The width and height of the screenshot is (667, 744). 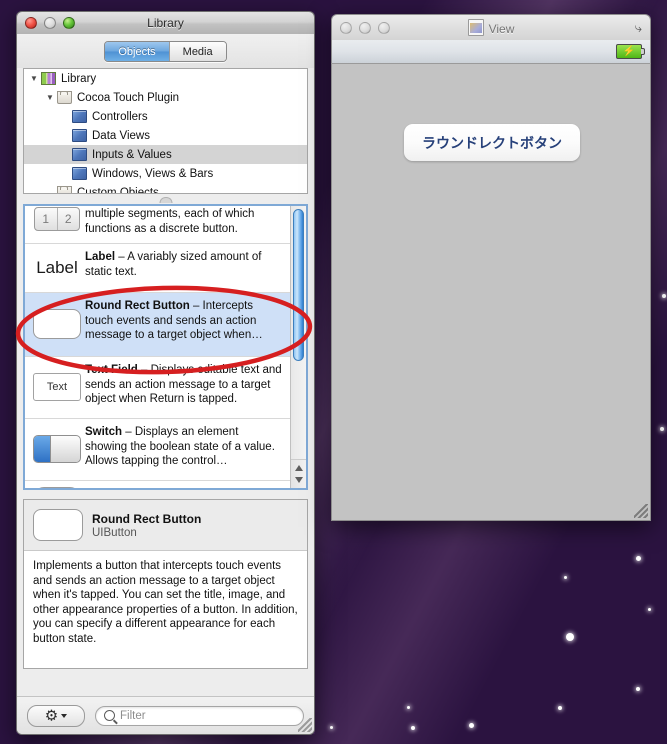 I want to click on slider-icon, so click(x=57, y=487).